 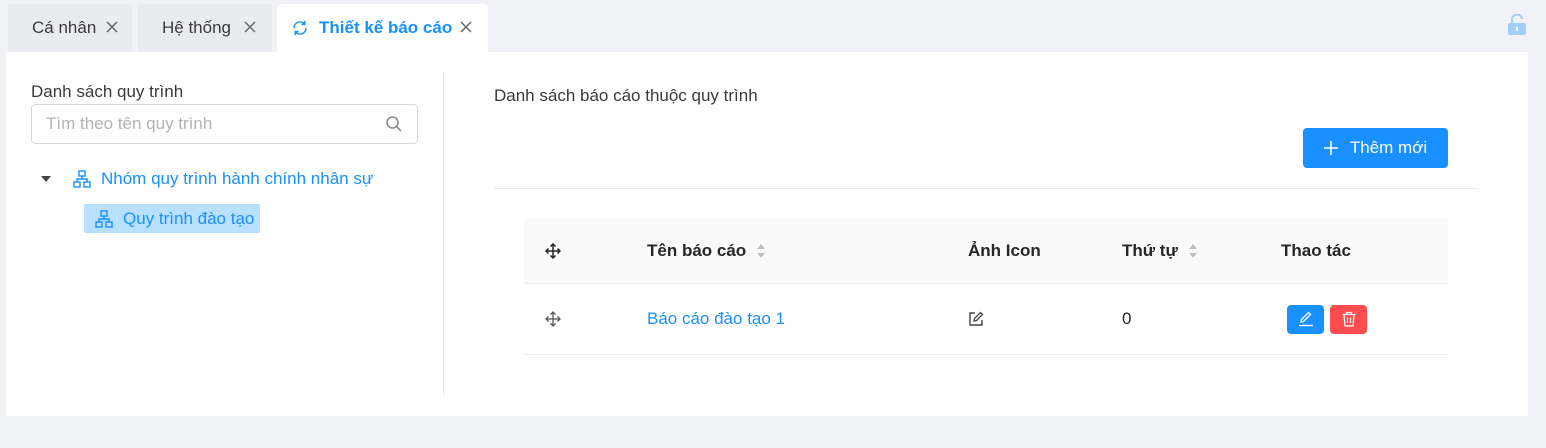 I want to click on tree-node-selected: Quy trình đào tạo, so click(x=172, y=218).